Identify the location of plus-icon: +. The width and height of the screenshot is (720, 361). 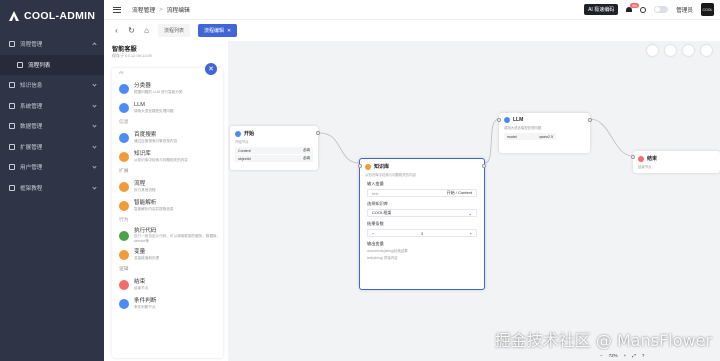
(471, 233).